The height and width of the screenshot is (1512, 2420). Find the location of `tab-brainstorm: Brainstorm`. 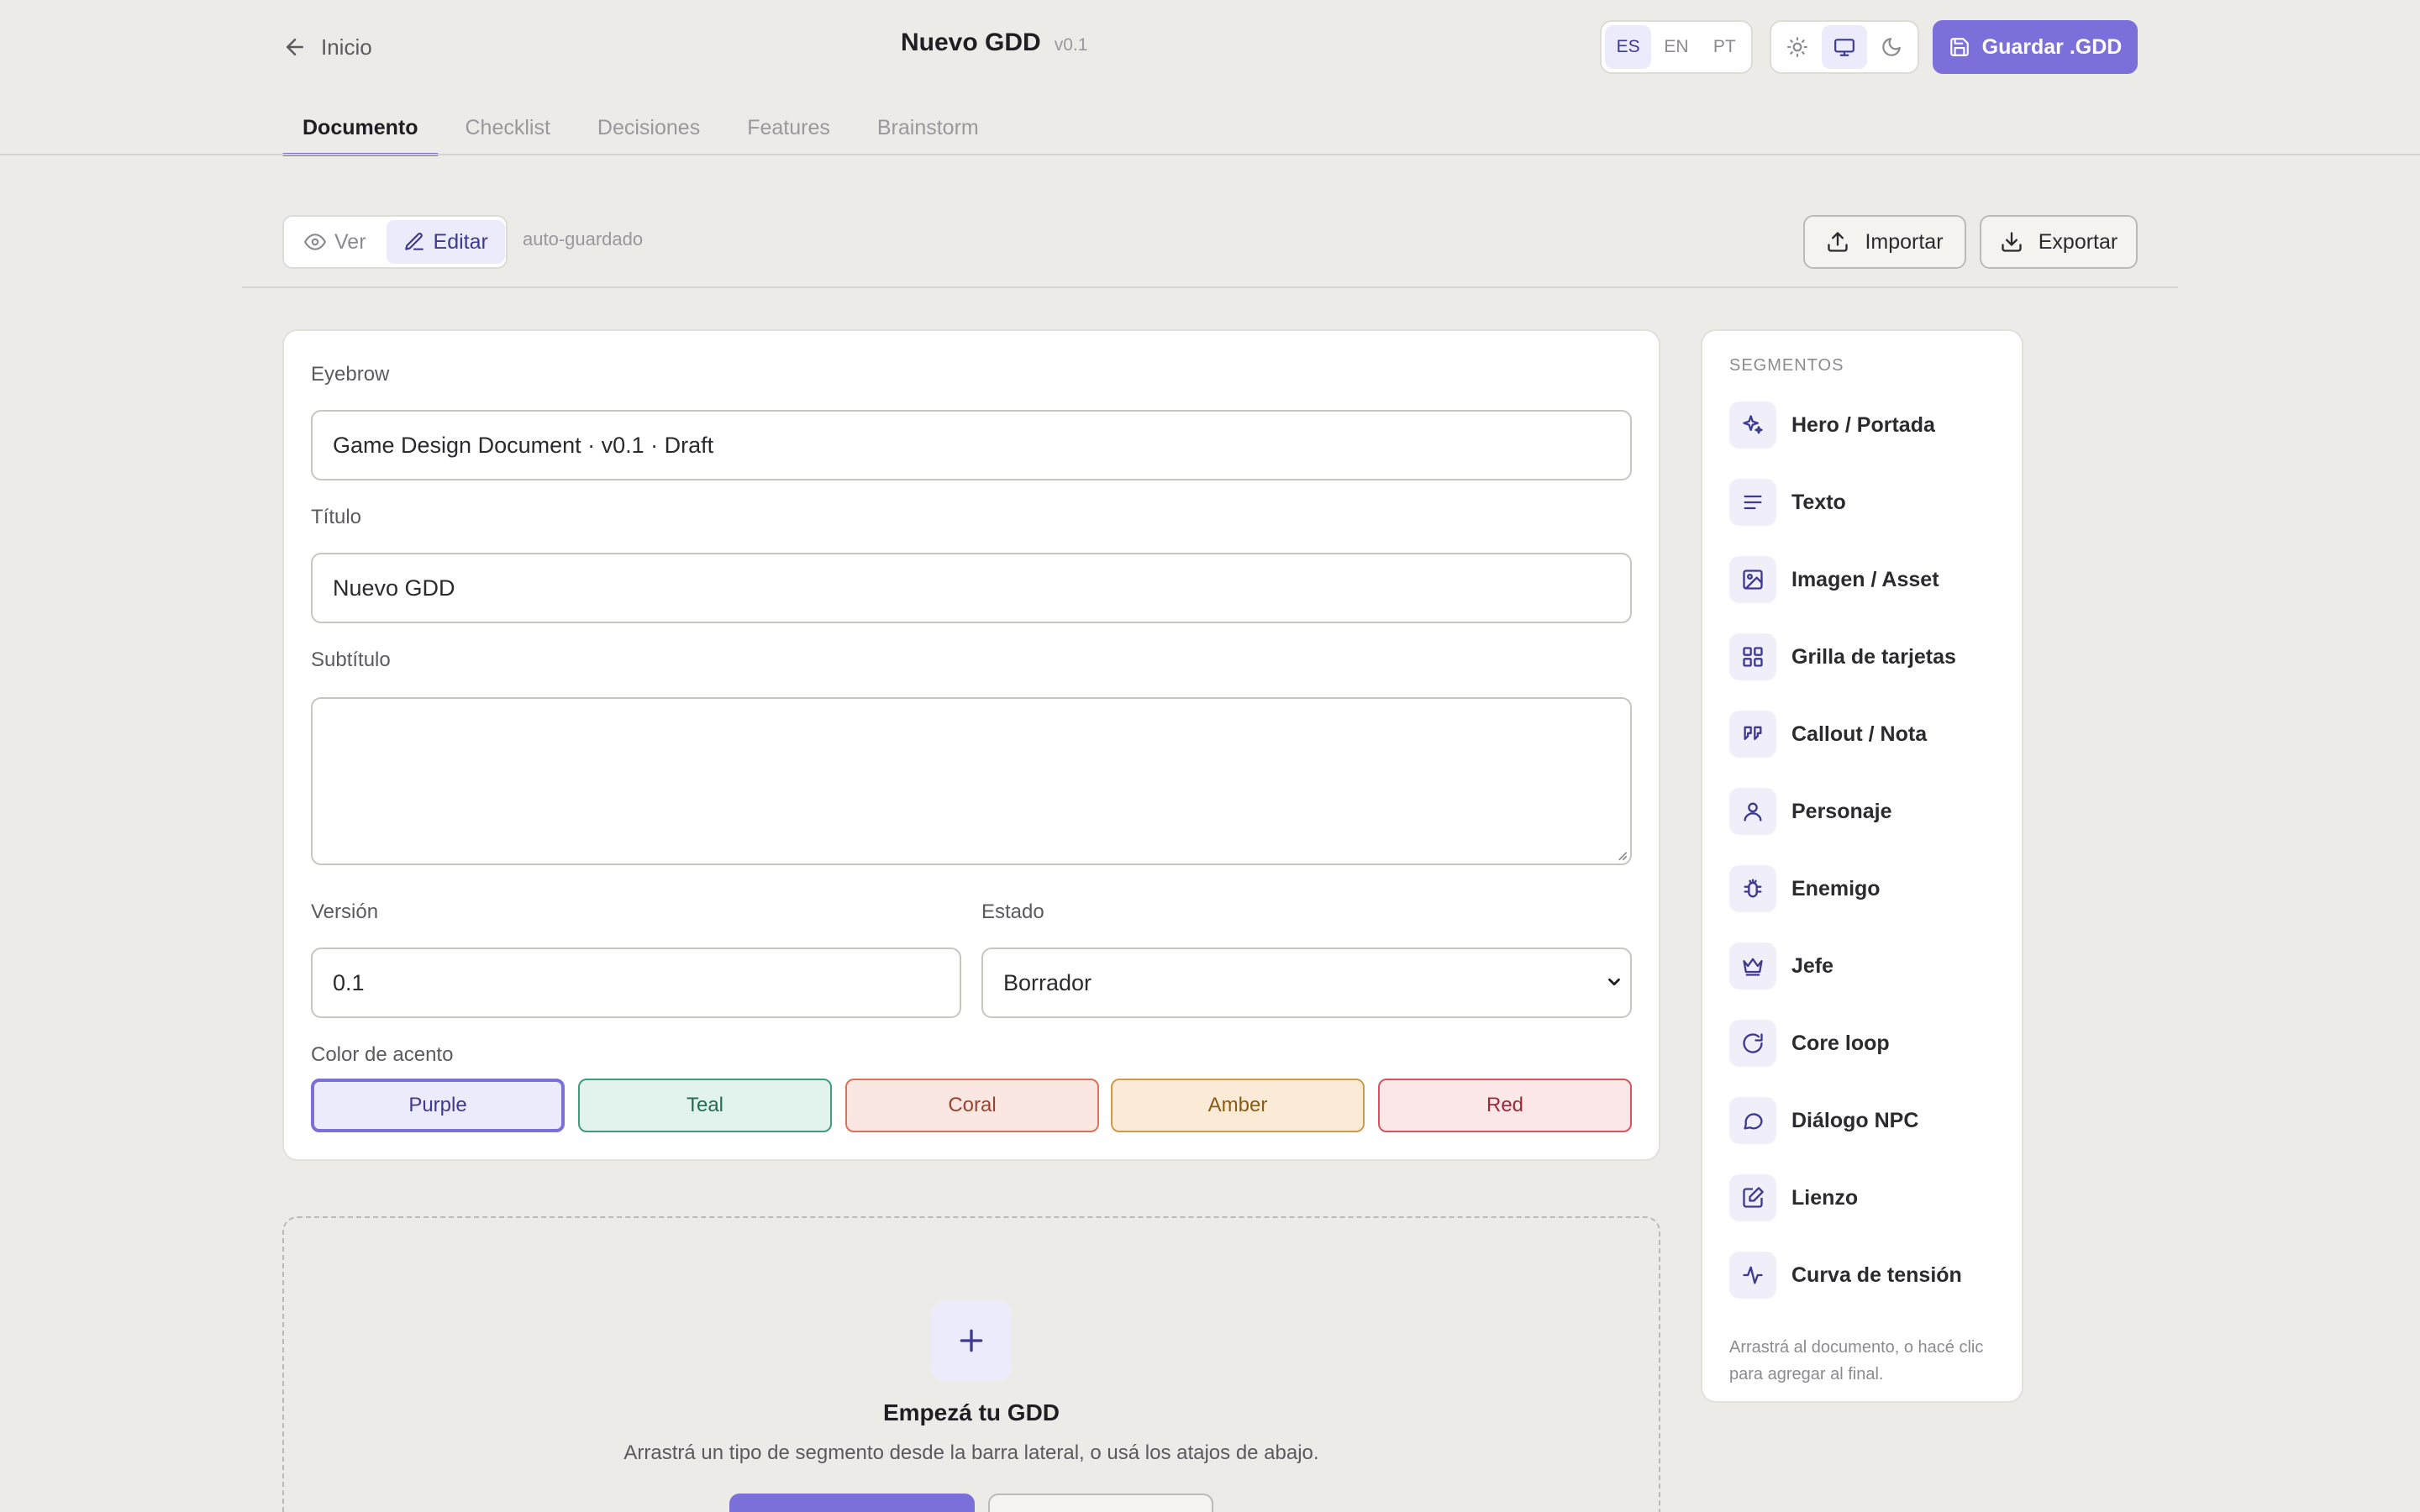

tab-brainstorm: Brainstorm is located at coordinates (928, 128).